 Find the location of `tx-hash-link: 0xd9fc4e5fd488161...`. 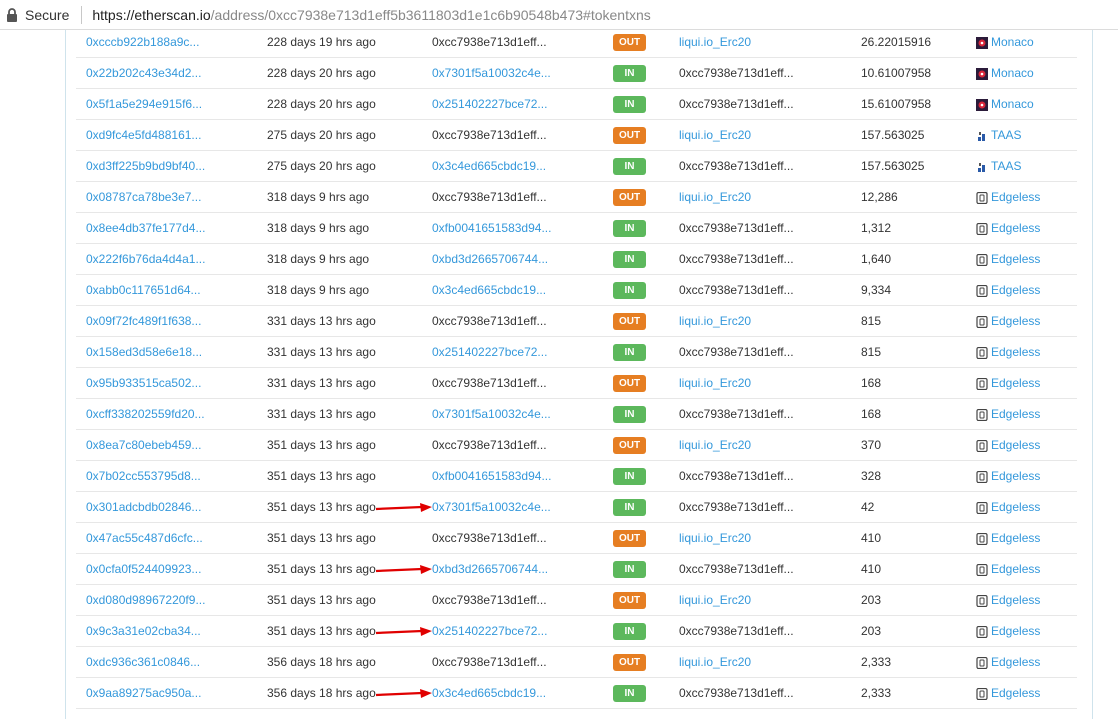

tx-hash-link: 0xd9fc4e5fd488161... is located at coordinates (143, 135).